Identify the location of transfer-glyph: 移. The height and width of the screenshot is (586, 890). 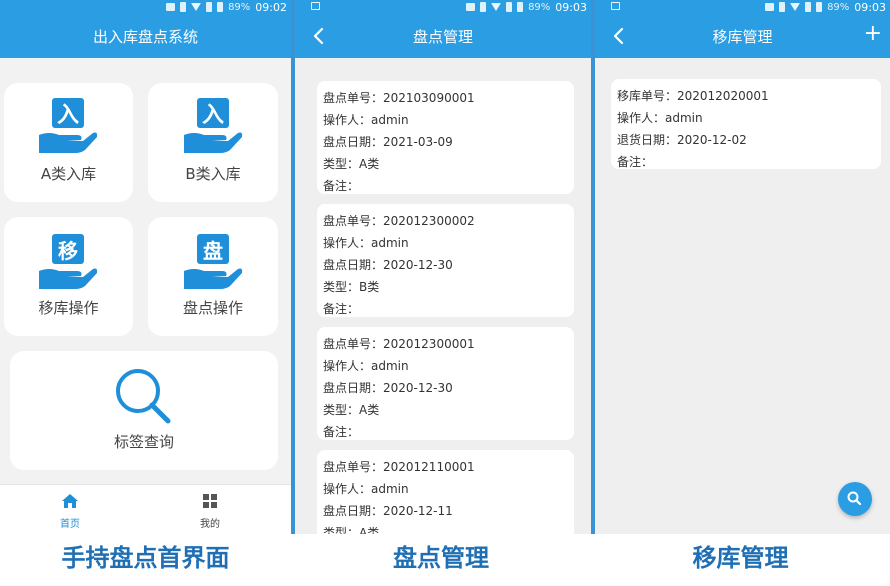
(68, 251).